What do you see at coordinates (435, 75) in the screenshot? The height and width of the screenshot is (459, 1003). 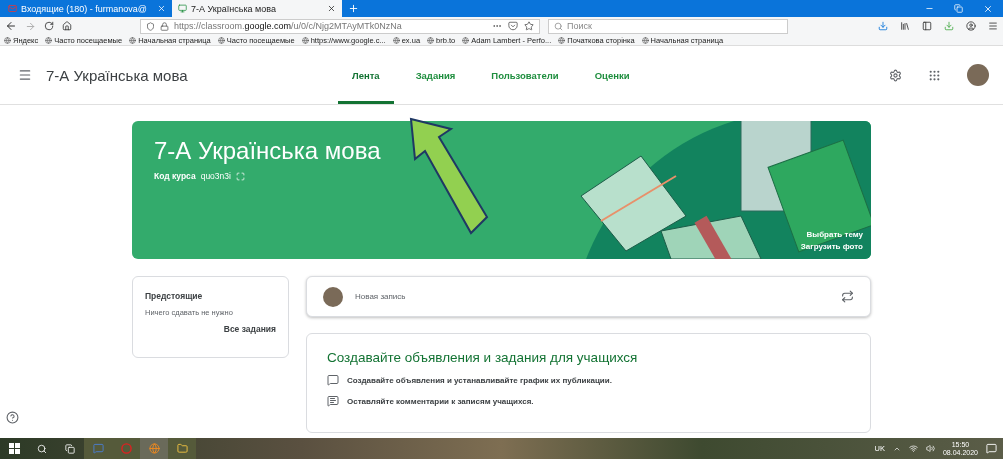 I see `nav-tab: Задания` at bounding box center [435, 75].